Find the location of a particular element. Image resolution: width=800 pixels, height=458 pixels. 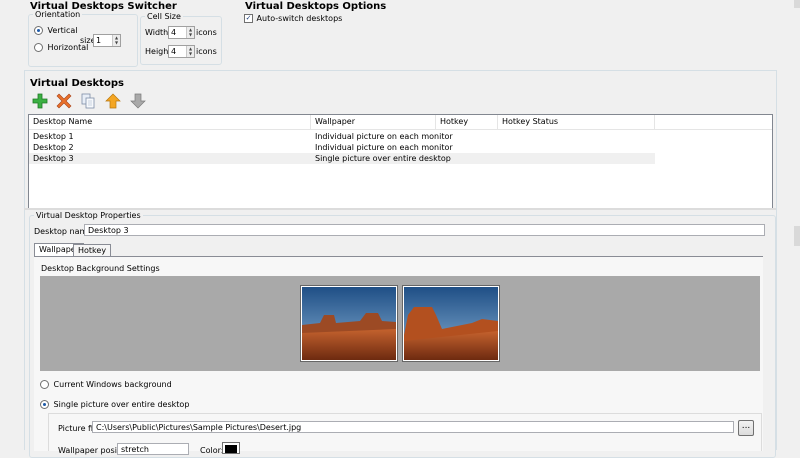

width-stepper: 4 ▲ ▼ is located at coordinates (181, 32).